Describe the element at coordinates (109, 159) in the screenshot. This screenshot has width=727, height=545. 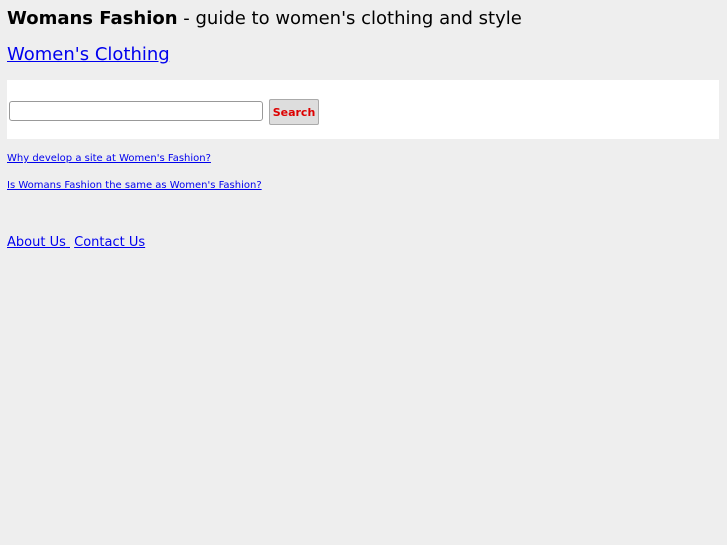
I see `faq-link-why-develop: Why develop a site at Women's Fashion?` at that location.